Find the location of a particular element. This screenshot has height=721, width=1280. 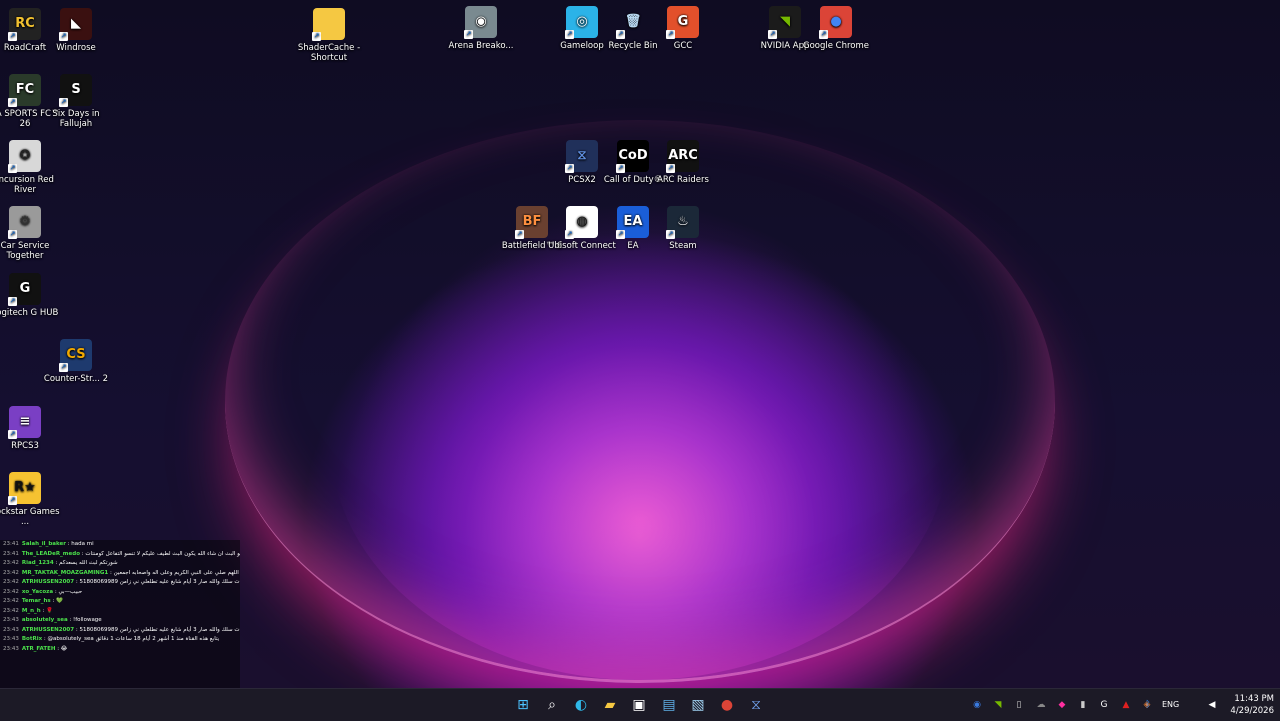

desktop-icon-gcc: G ↗ GCC is located at coordinates (683, 28).